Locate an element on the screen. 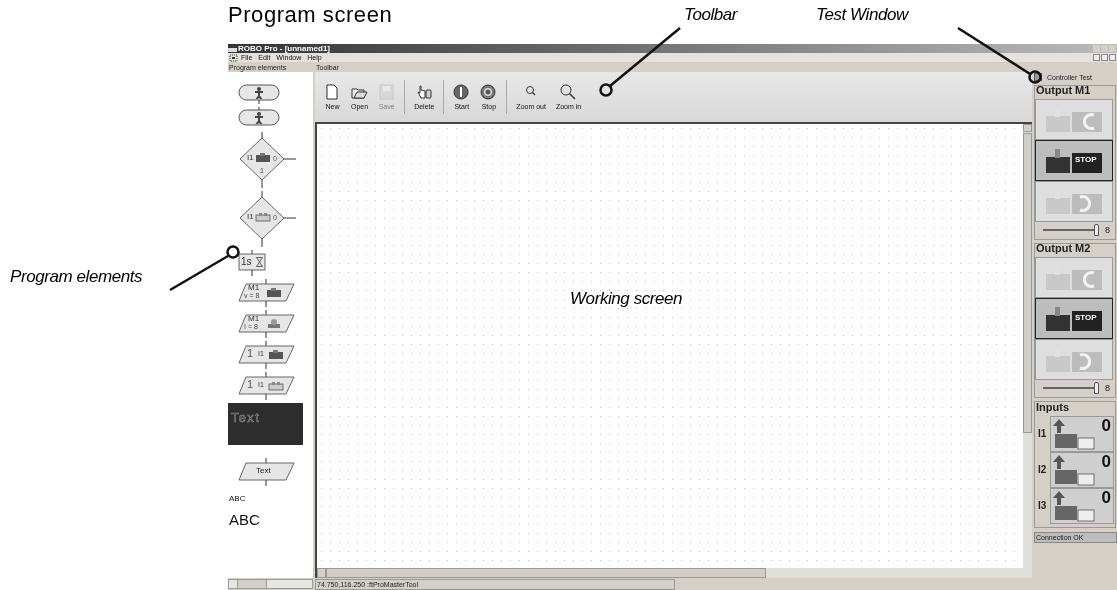 Image resolution: width=1117 pixels, height=590 pixels. stop-icon is located at coordinates (489, 92).